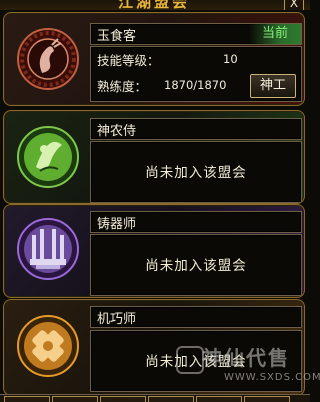 This screenshot has height=402, width=320. I want to click on proficiency-value: 1870/1870, so click(195, 85).